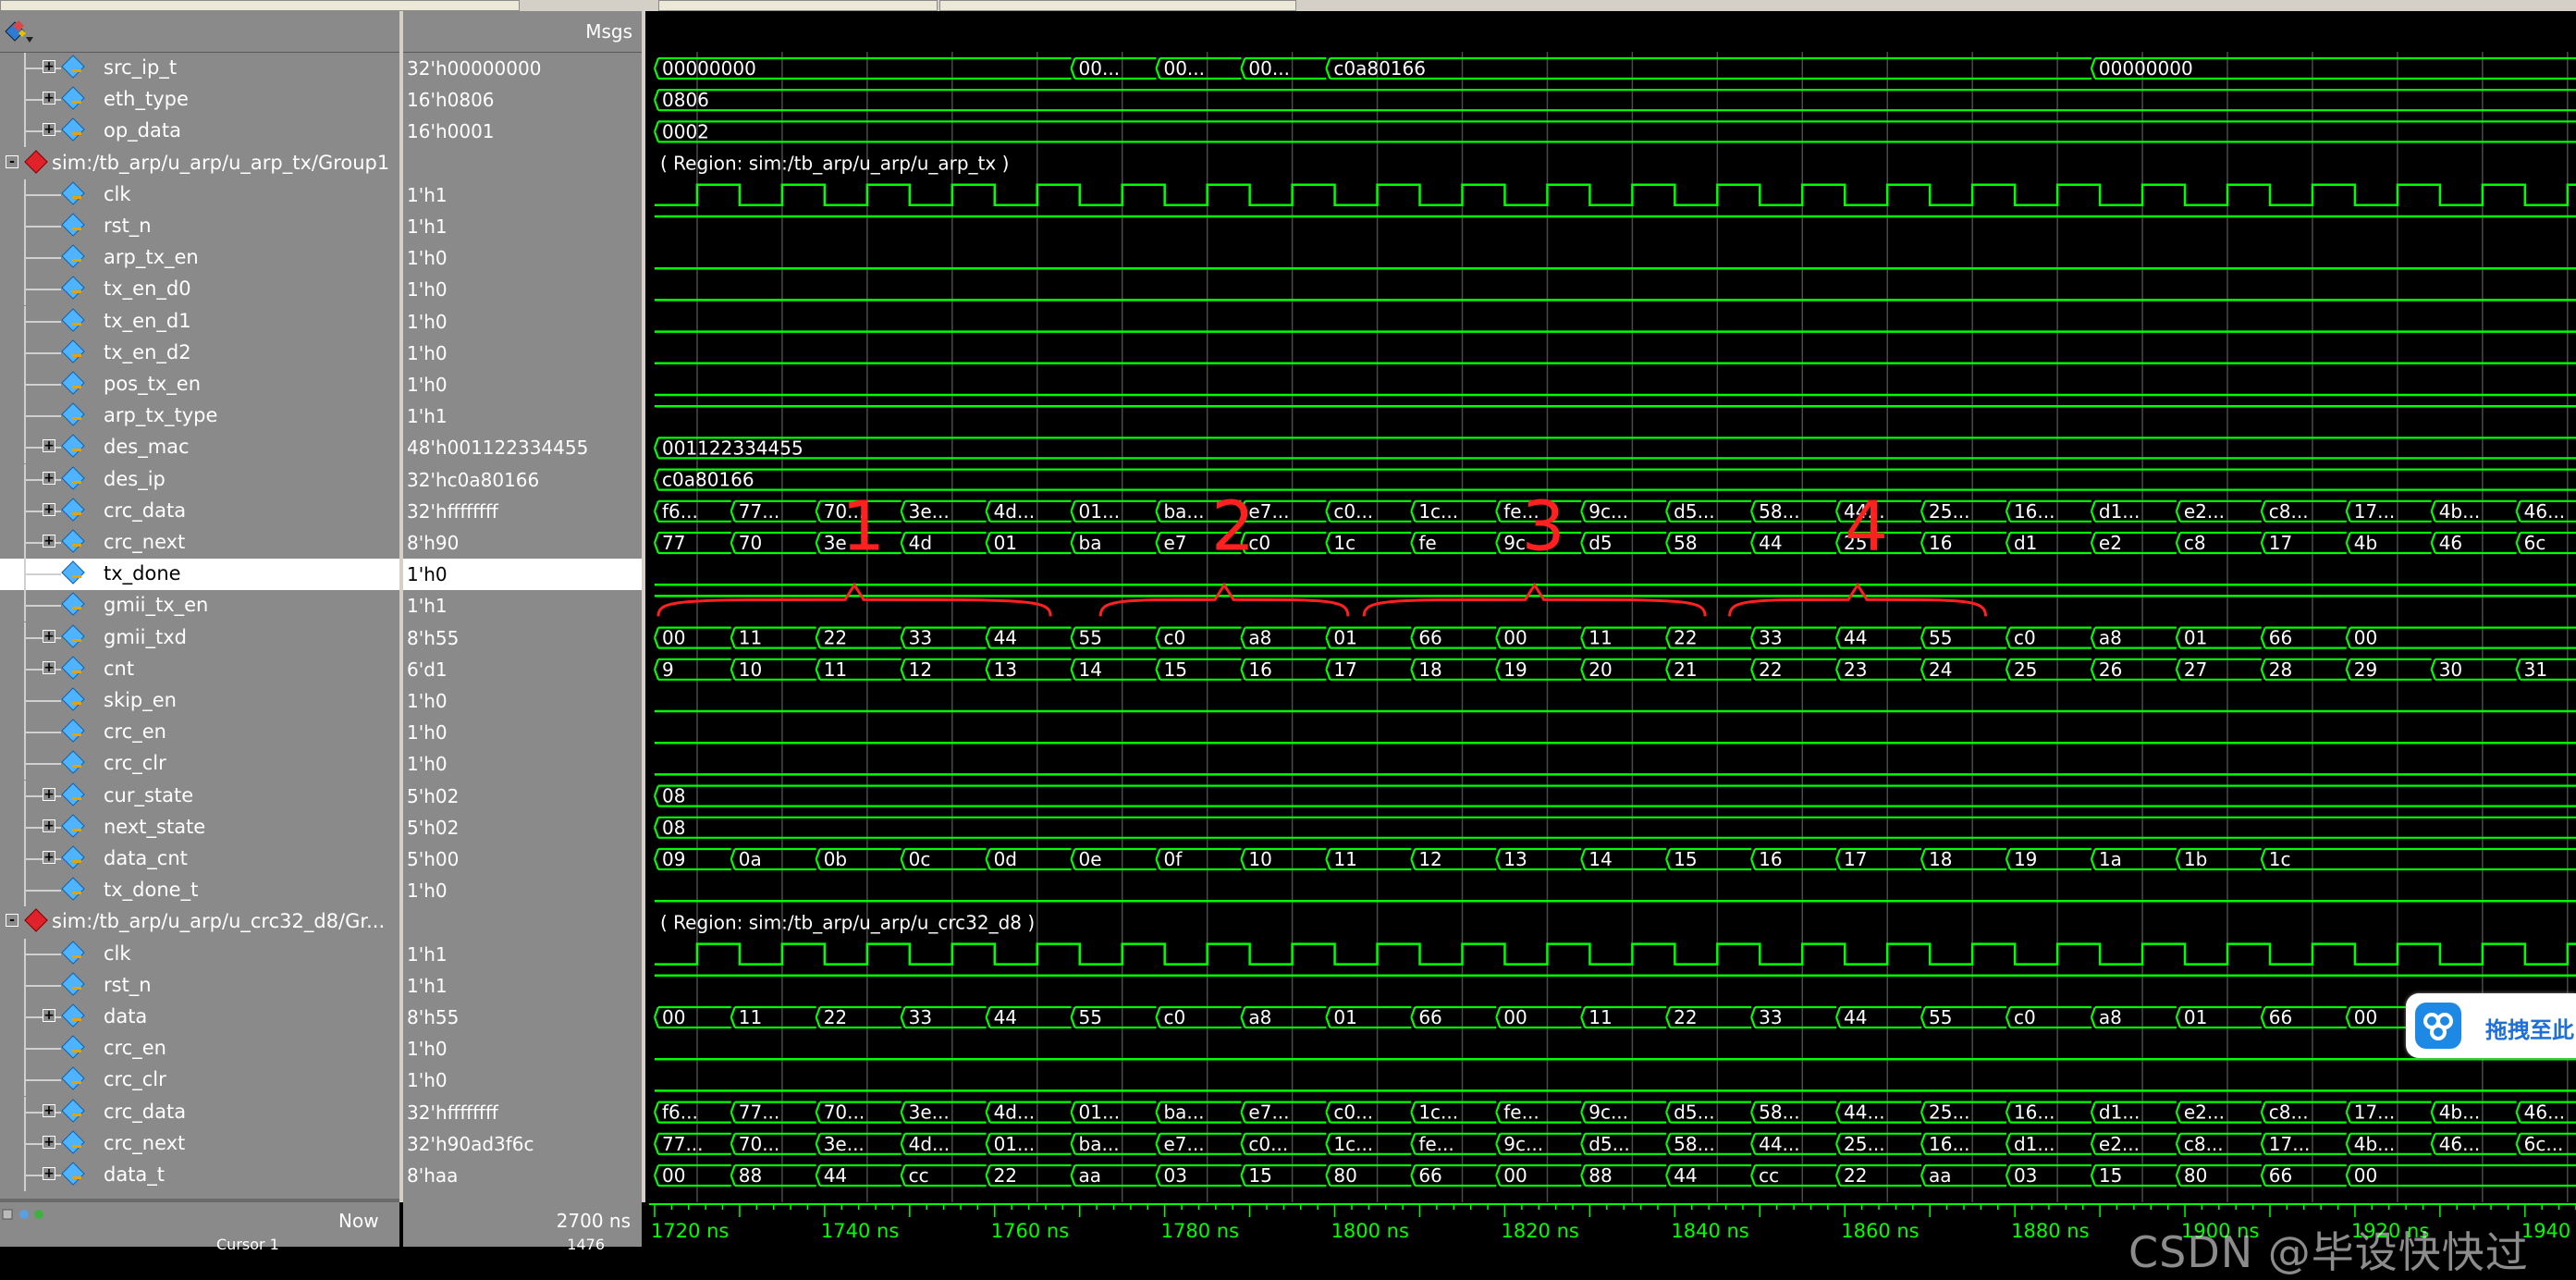 This screenshot has height=1280, width=2576. I want to click on bus-value: 55, so click(1090, 1017).